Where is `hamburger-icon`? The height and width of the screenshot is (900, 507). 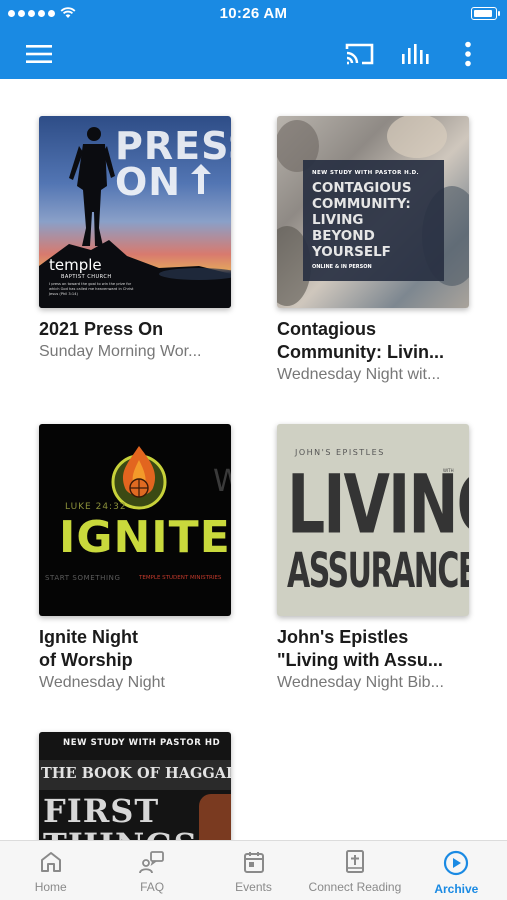
hamburger-icon is located at coordinates (39, 53).